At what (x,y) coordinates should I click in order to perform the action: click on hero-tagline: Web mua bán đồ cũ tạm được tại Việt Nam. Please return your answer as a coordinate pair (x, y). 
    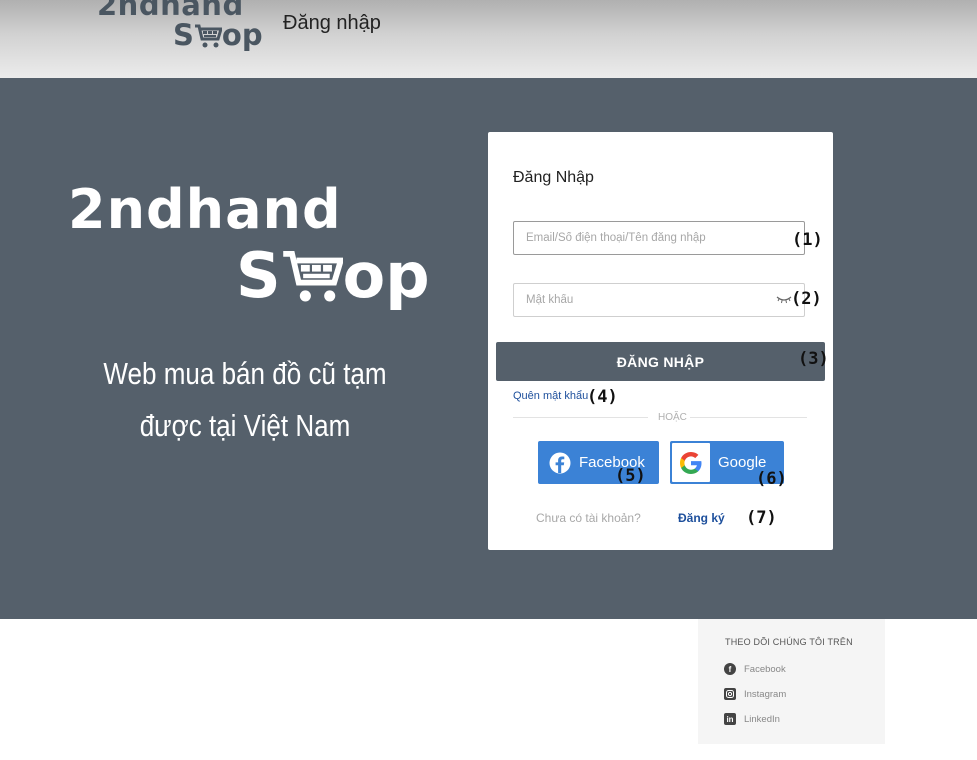
    Looking at the image, I should click on (245, 400).